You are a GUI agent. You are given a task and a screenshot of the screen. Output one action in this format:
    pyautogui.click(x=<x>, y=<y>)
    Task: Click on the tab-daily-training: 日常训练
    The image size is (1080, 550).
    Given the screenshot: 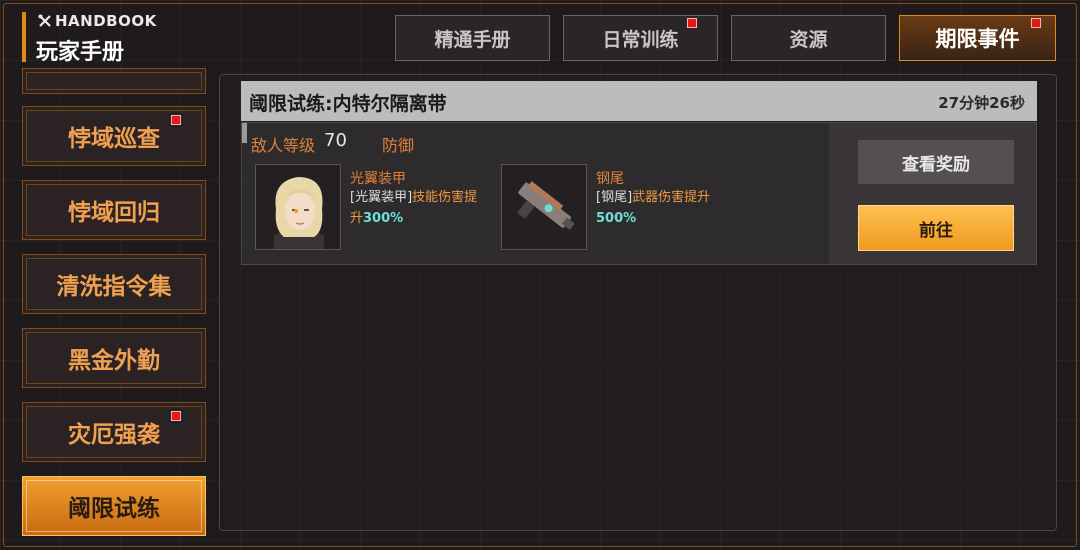 What is the action you would take?
    pyautogui.click(x=640, y=38)
    